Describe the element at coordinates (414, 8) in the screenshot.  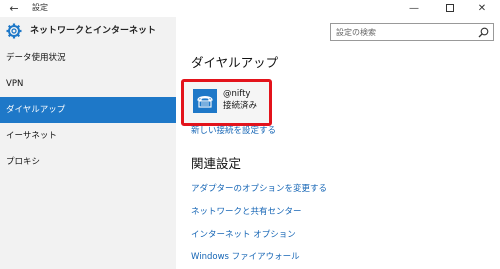
I see `minimize-button: —` at that location.